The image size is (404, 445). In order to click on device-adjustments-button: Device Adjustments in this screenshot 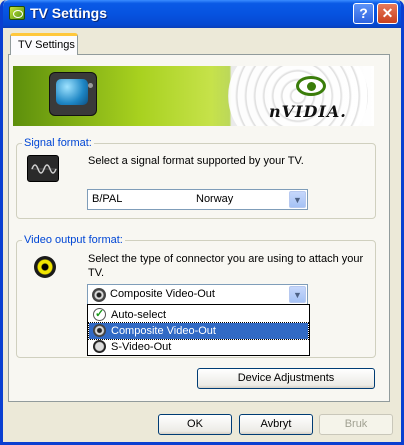, I will do `click(286, 378)`.